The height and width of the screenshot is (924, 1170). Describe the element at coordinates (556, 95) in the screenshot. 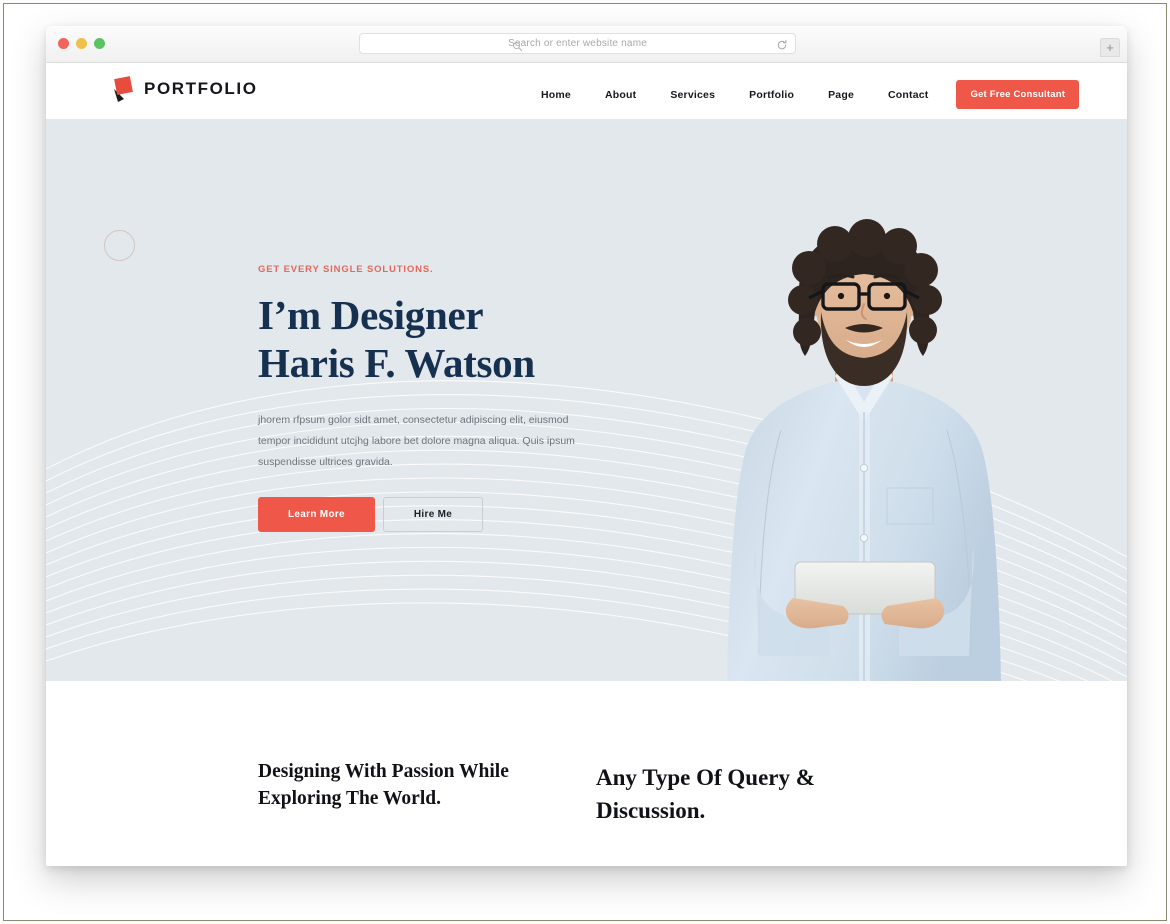

I see `nav-item-home: Home` at that location.